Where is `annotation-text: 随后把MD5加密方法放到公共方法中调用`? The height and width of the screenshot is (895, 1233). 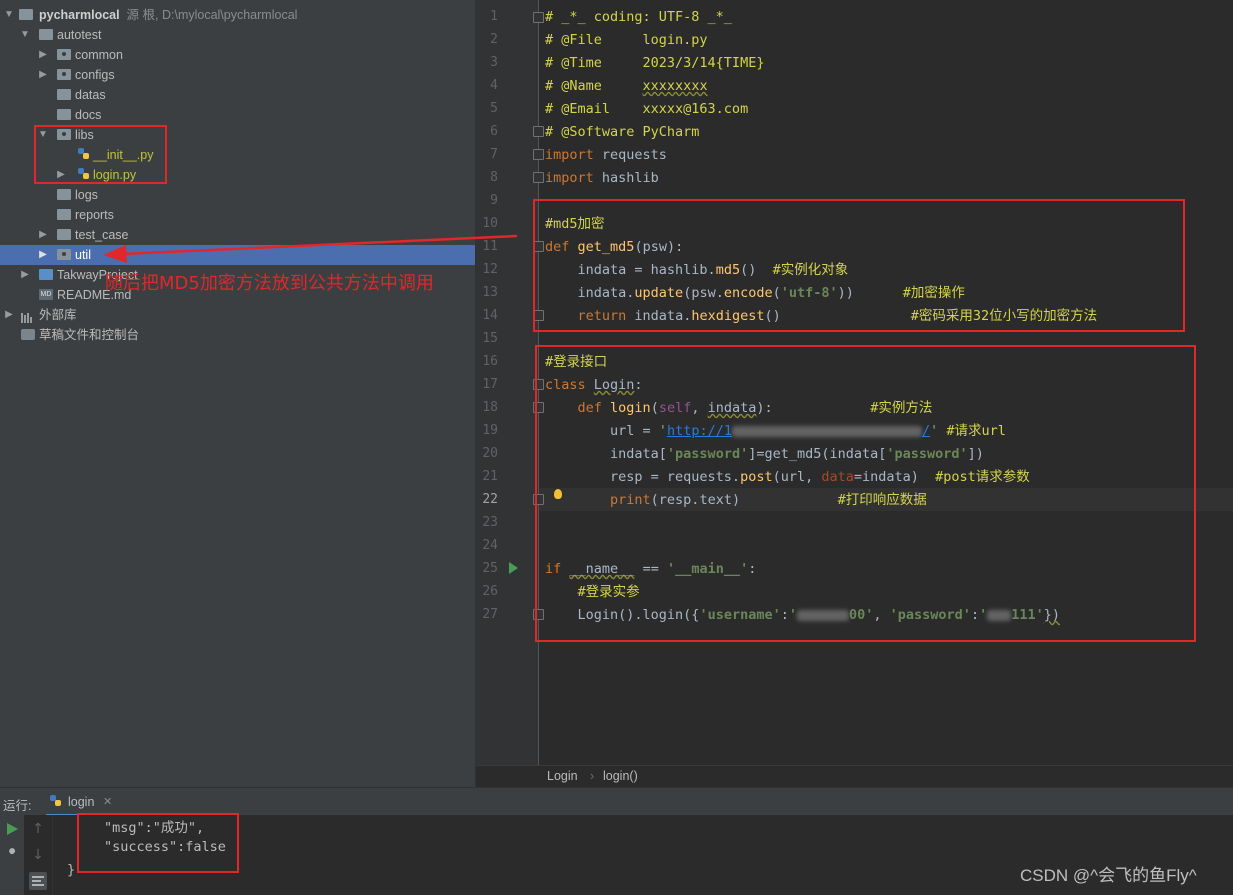 annotation-text: 随后把MD5加密方法放到公共方法中调用 is located at coordinates (269, 283).